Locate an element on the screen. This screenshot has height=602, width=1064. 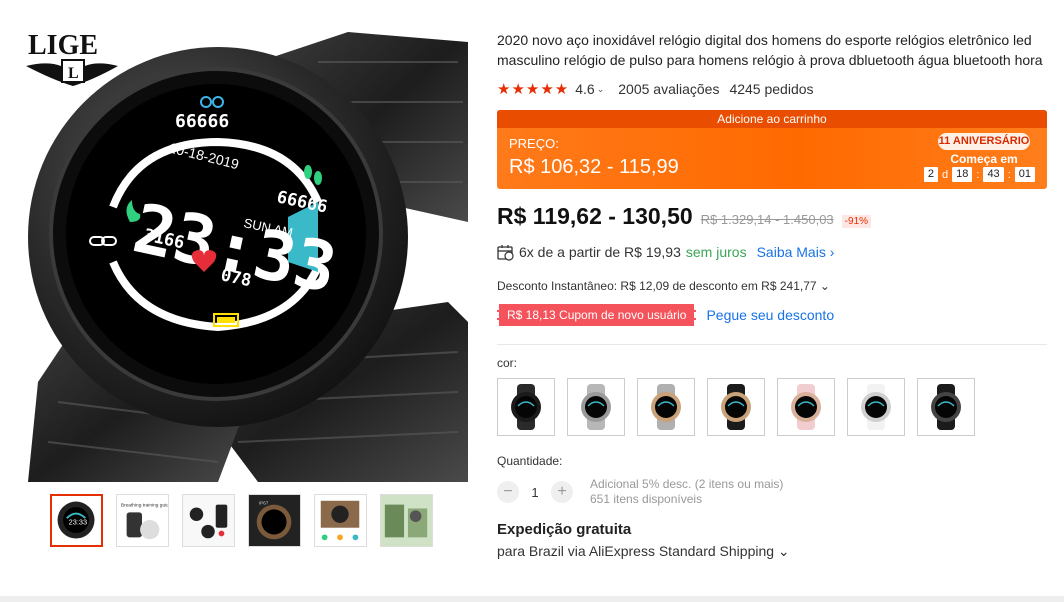
rating-value: 4.6 is located at coordinates (584, 89).